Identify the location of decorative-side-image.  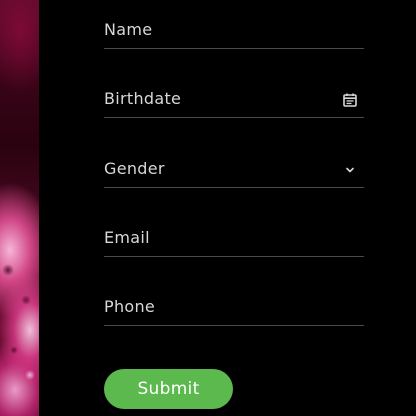
(19, 208).